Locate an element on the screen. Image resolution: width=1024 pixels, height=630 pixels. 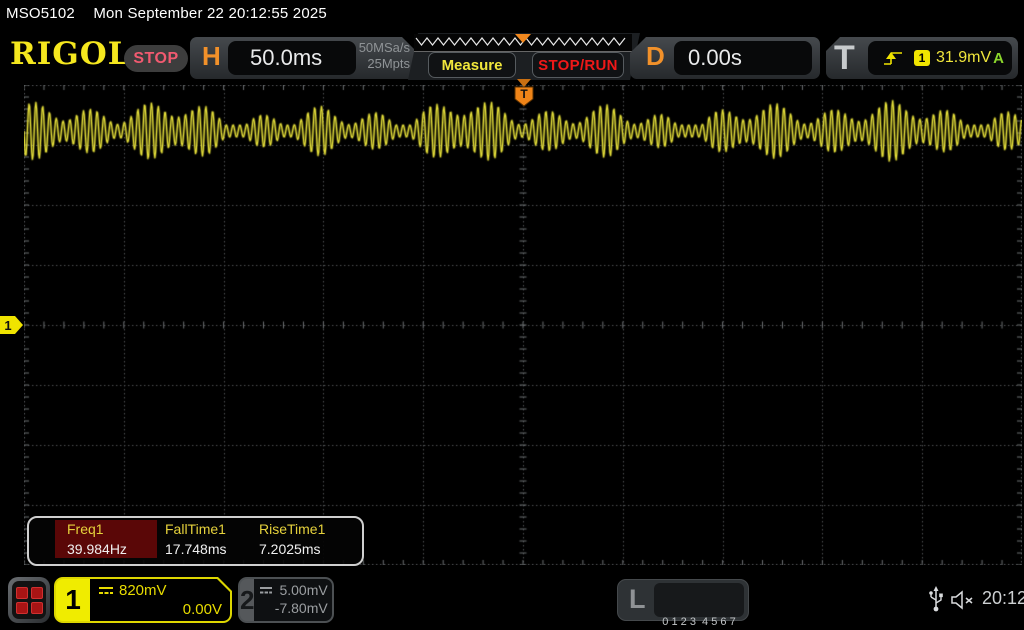
delay-field: 0.00s is located at coordinates (743, 58).